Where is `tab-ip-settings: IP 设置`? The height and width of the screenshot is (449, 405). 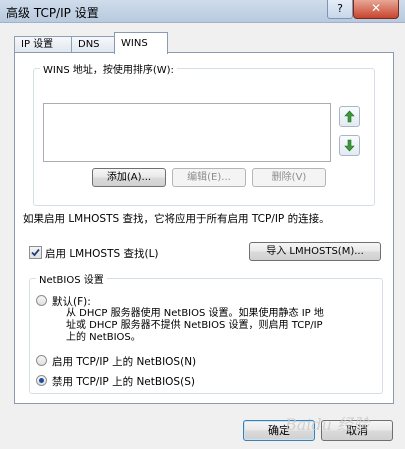
tab-ip-settings: IP 设置 is located at coordinates (43, 44).